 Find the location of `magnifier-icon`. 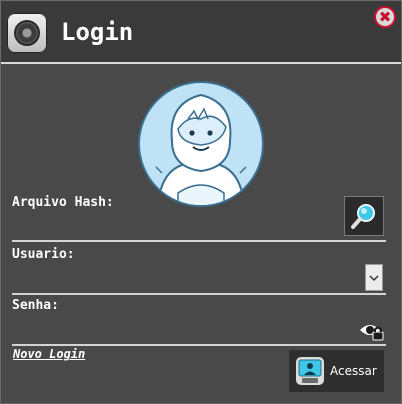

magnifier-icon is located at coordinates (363, 216).